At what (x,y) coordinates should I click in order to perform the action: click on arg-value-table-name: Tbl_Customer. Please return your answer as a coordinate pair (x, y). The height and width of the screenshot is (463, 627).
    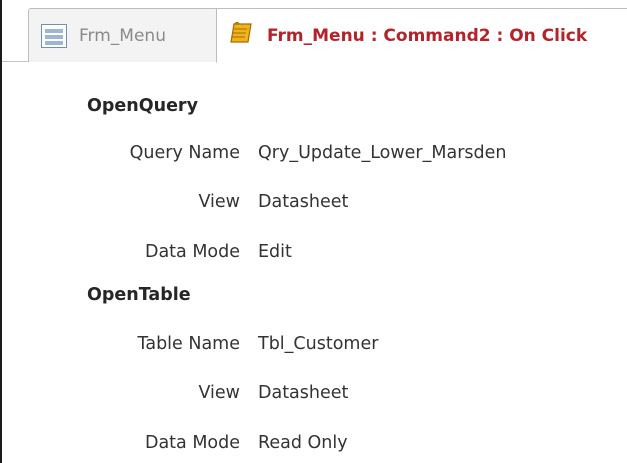
    Looking at the image, I should click on (318, 344).